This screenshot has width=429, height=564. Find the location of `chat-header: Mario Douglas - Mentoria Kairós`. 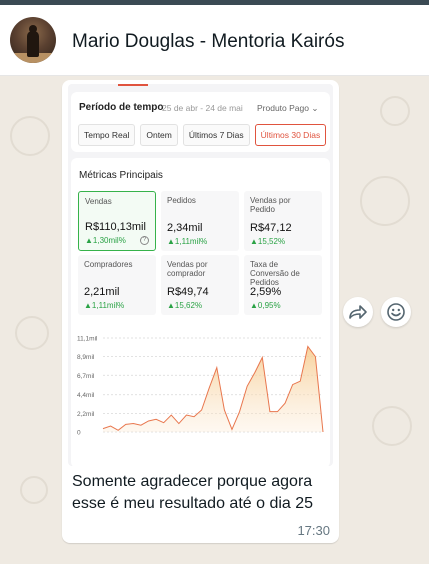

chat-header: Mario Douglas - Mentoria Kairós is located at coordinates (214, 40).